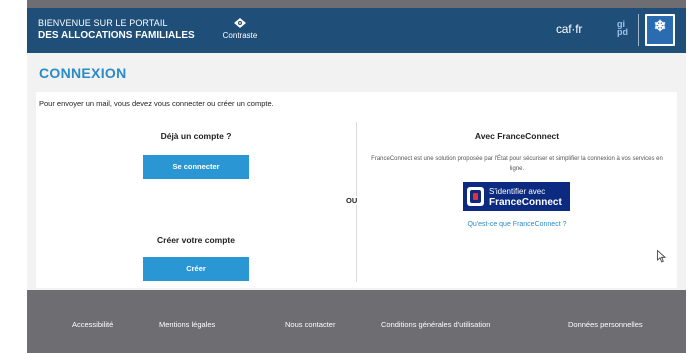 The width and height of the screenshot is (697, 353). I want to click on contrast-label: Contraste, so click(240, 35).